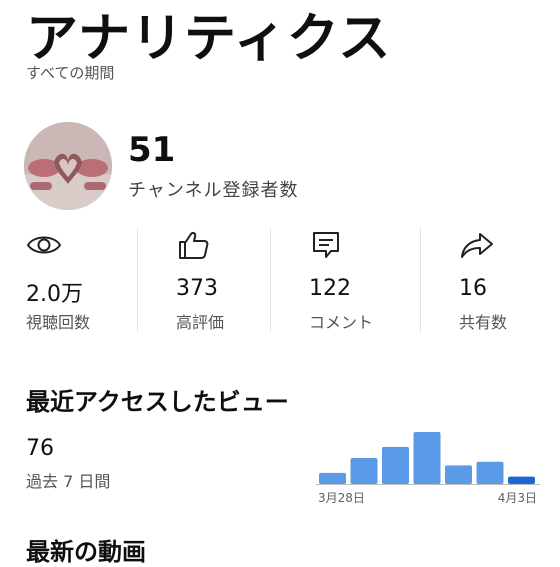 The height and width of the screenshot is (567, 560). Describe the element at coordinates (209, 39) in the screenshot. I see `page-title: アナリティクス` at that location.